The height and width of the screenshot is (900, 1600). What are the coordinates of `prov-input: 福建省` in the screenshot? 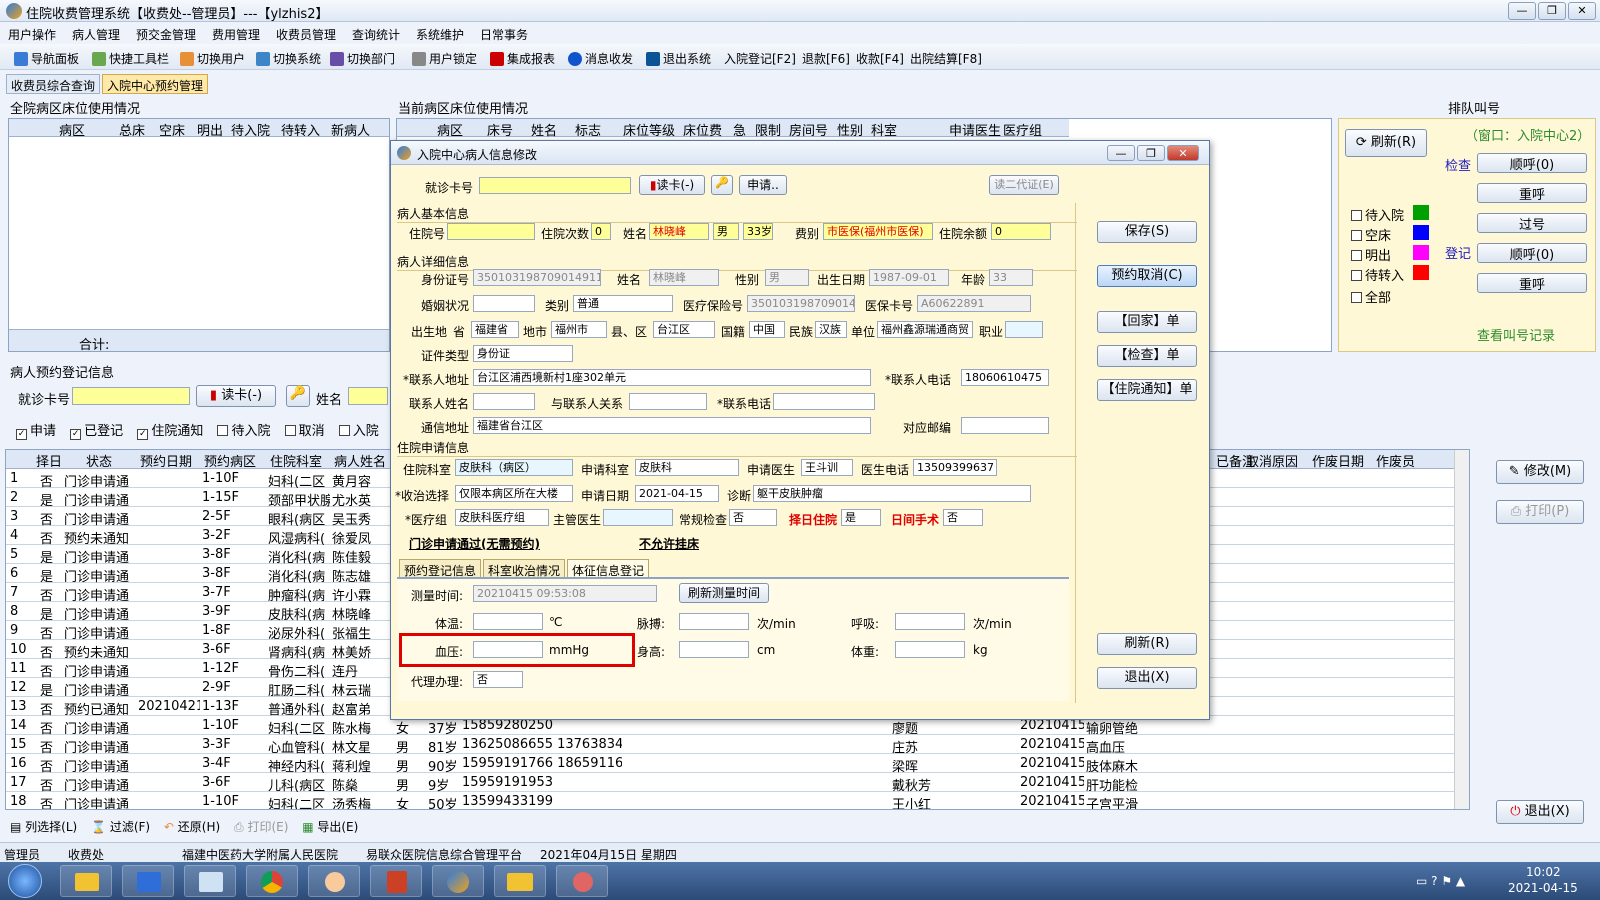 It's located at (495, 329).